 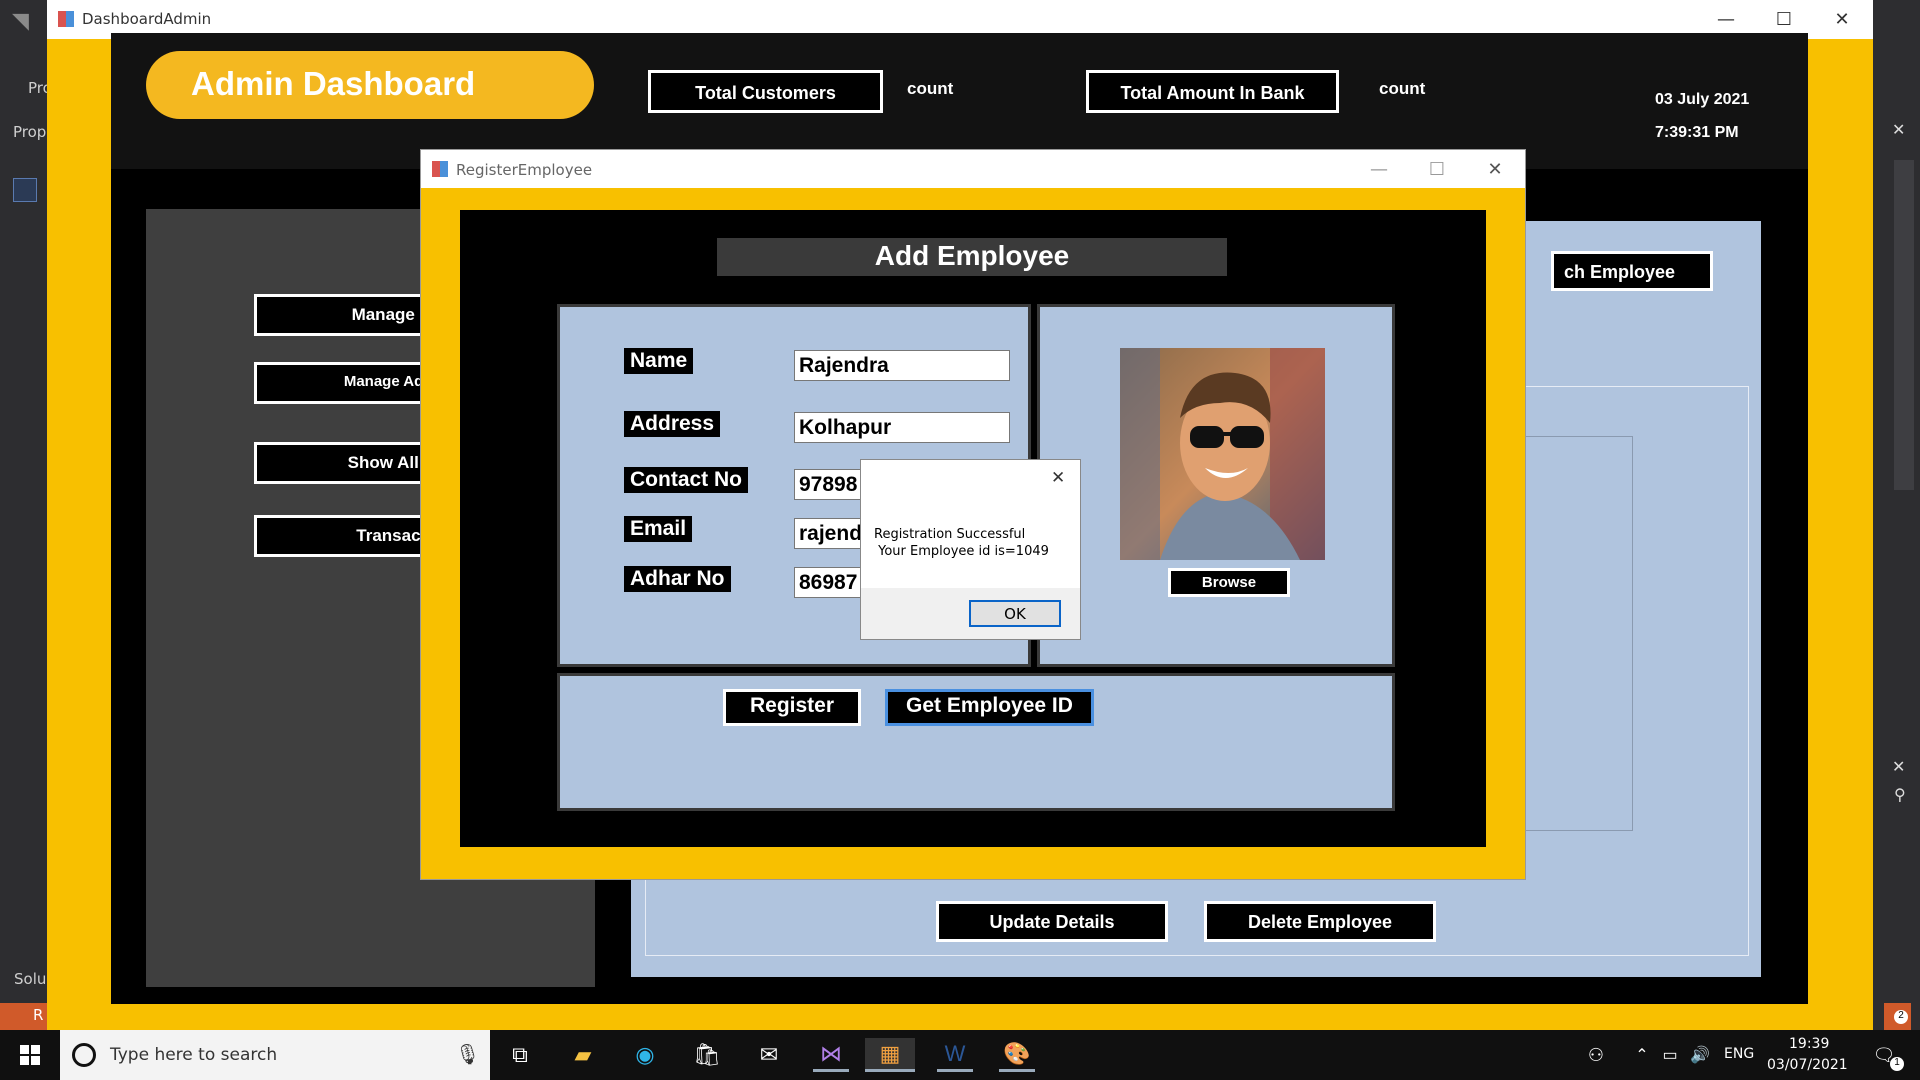 What do you see at coordinates (765, 91) in the screenshot?
I see `total-customers-button: Total Customers` at bounding box center [765, 91].